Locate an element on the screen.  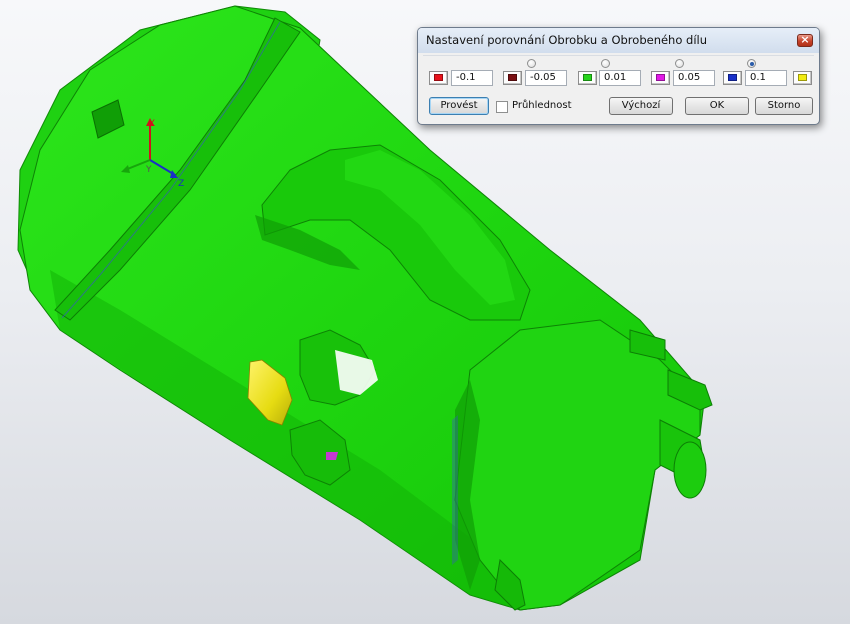
default-button: Výchozí is located at coordinates (641, 106).